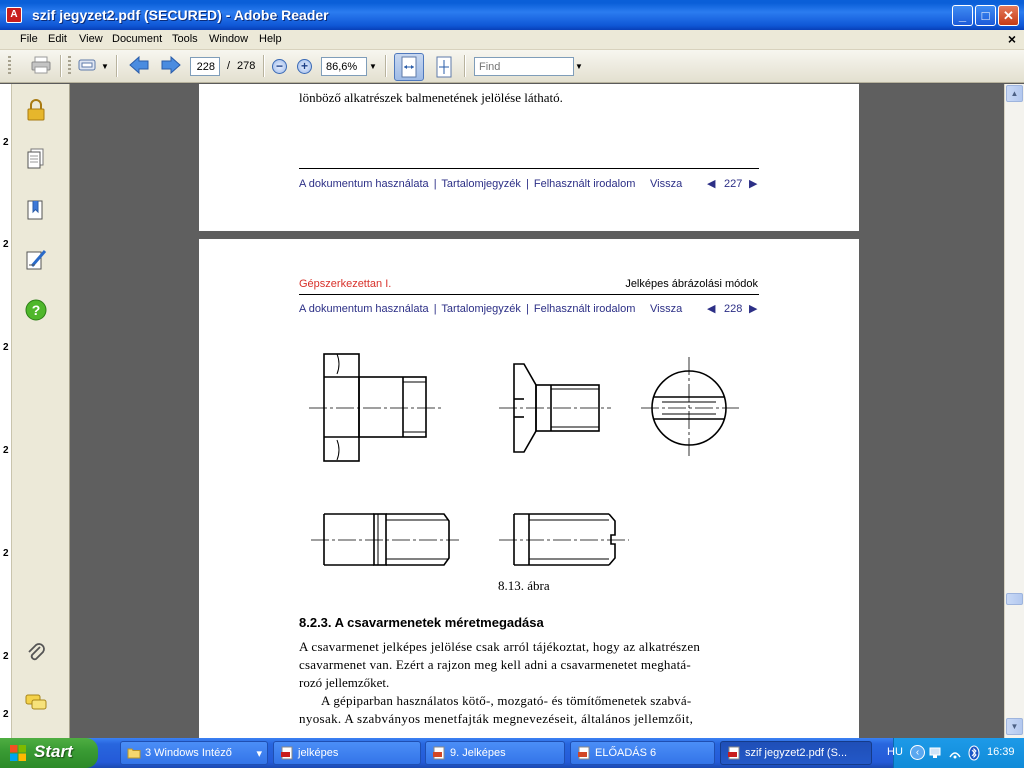  I want to click on task-label: ELŐADÁS 6, so click(626, 753).